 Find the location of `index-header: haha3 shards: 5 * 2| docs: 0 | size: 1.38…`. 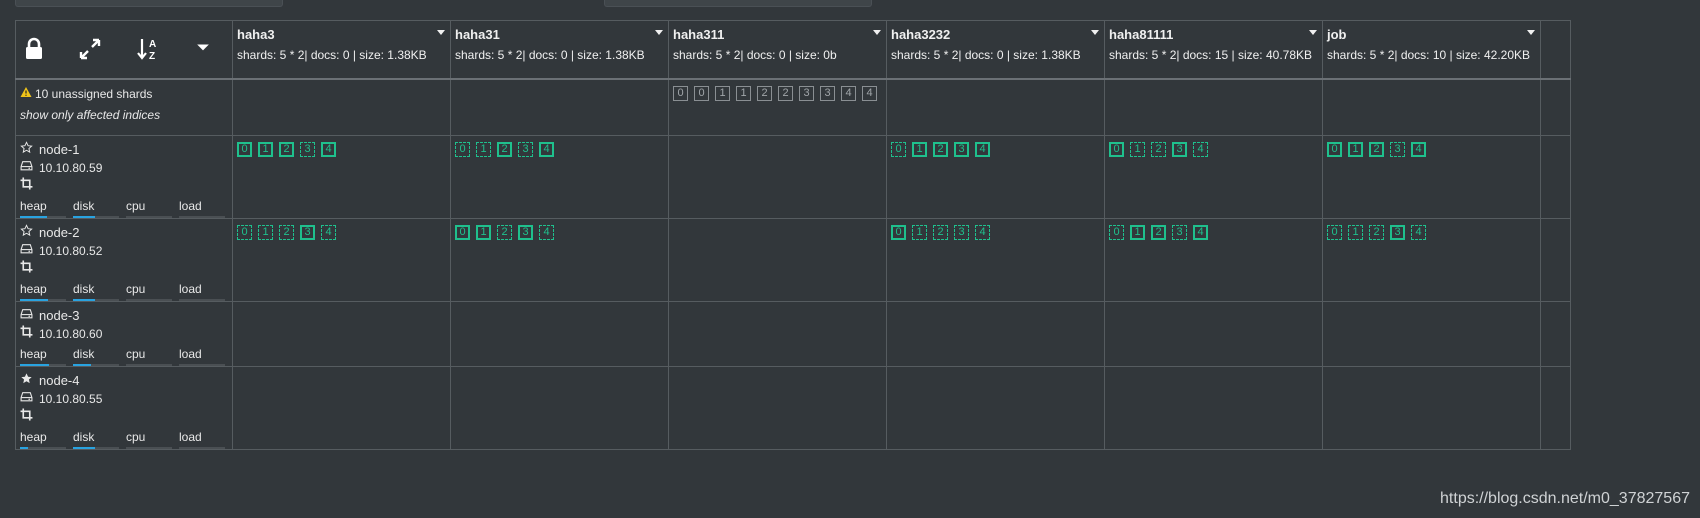

index-header: haha3 shards: 5 * 2| docs: 0 | size: 1.38… is located at coordinates (341, 50).